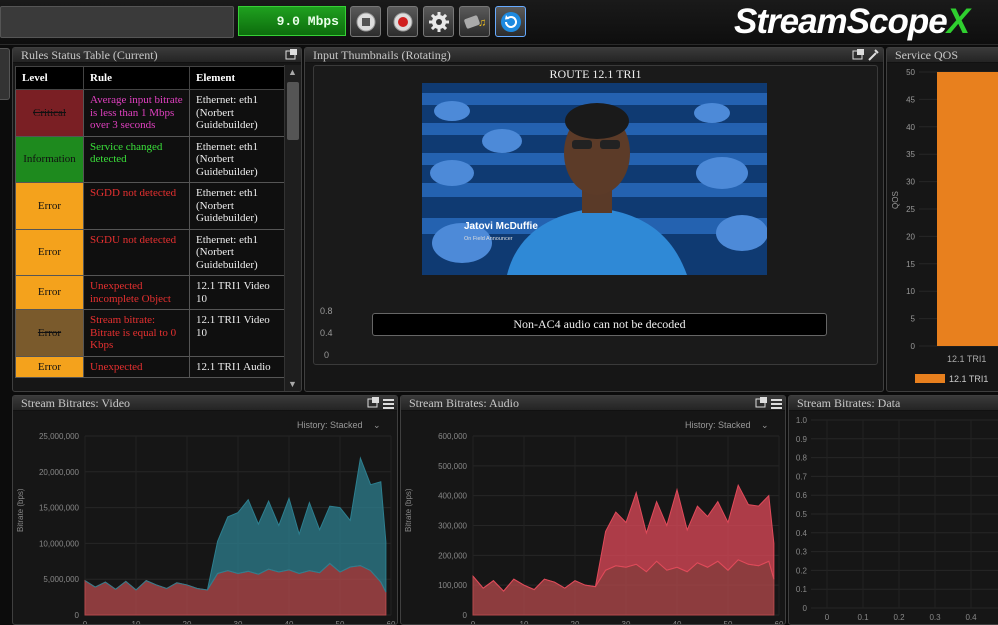 The height and width of the screenshot is (625, 998). I want to click on media-icon: ♫, so click(474, 21).